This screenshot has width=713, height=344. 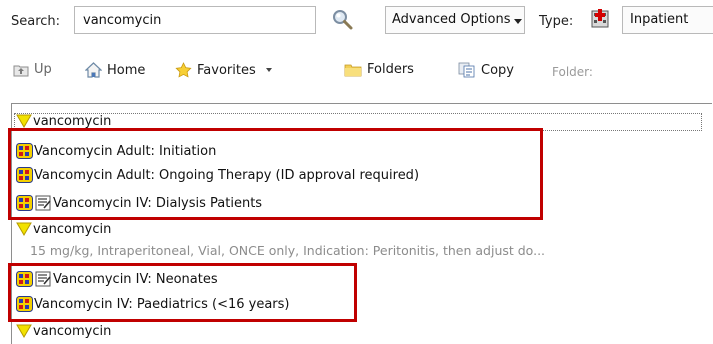 I want to click on search-input, so click(x=195, y=20).